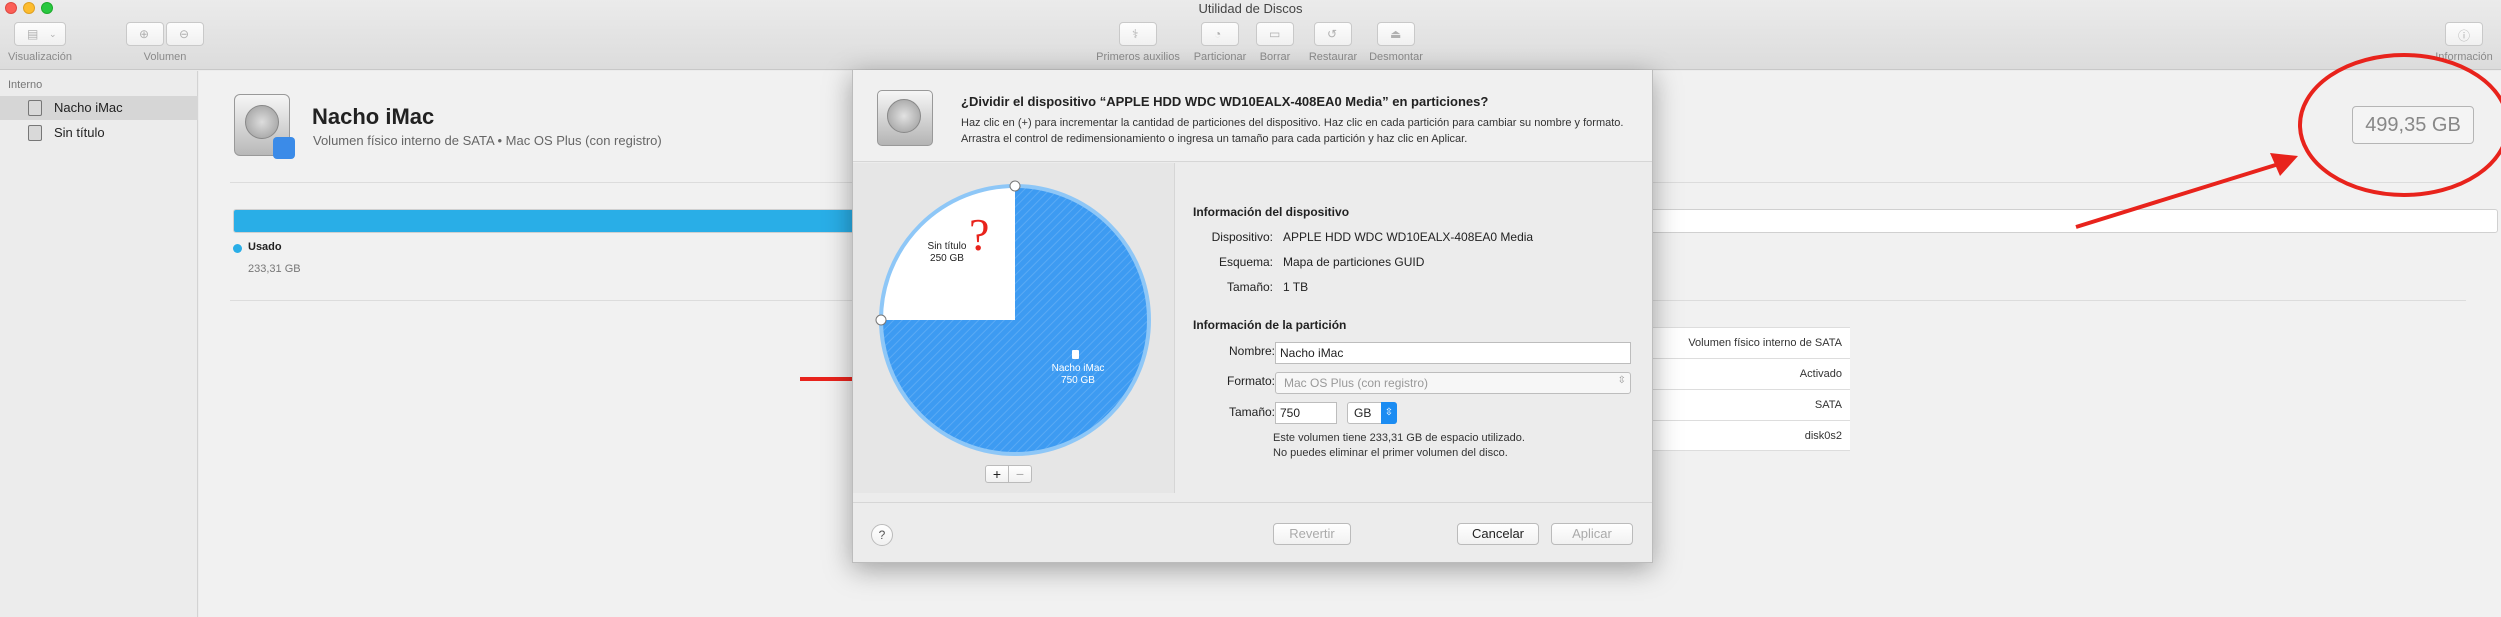  What do you see at coordinates (39, 57) in the screenshot?
I see `view-label: Visualización` at bounding box center [39, 57].